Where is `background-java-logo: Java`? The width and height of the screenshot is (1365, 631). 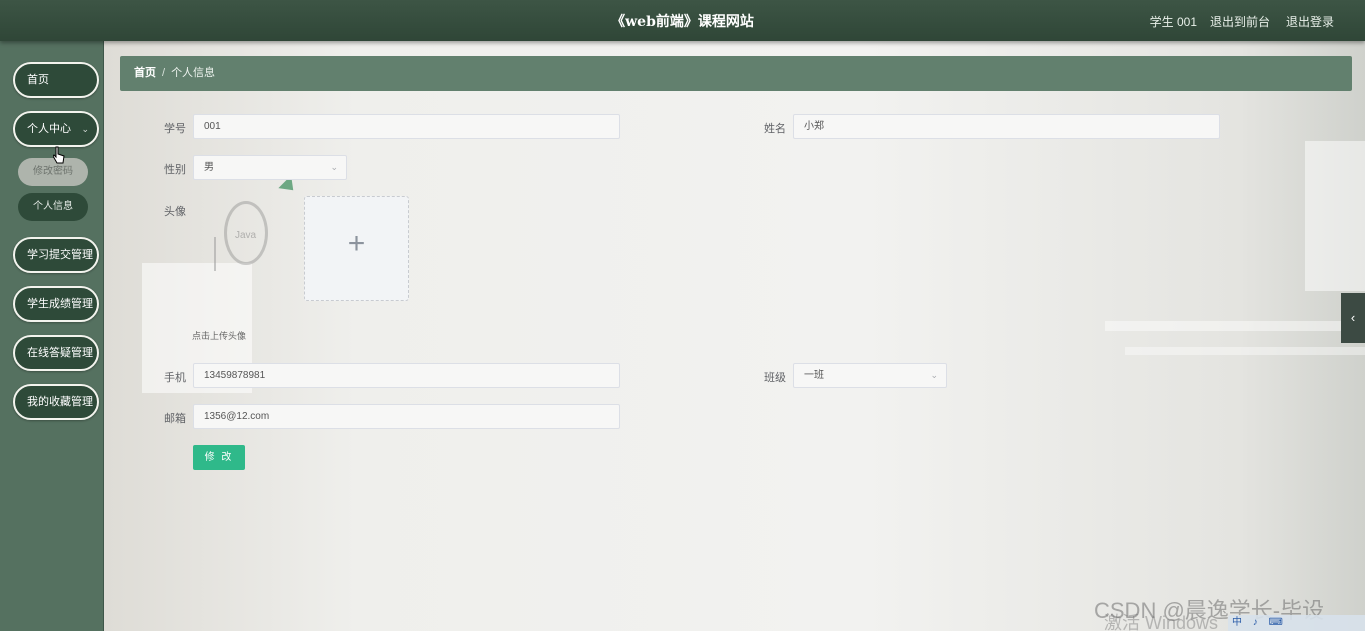 background-java-logo: Java is located at coordinates (246, 233).